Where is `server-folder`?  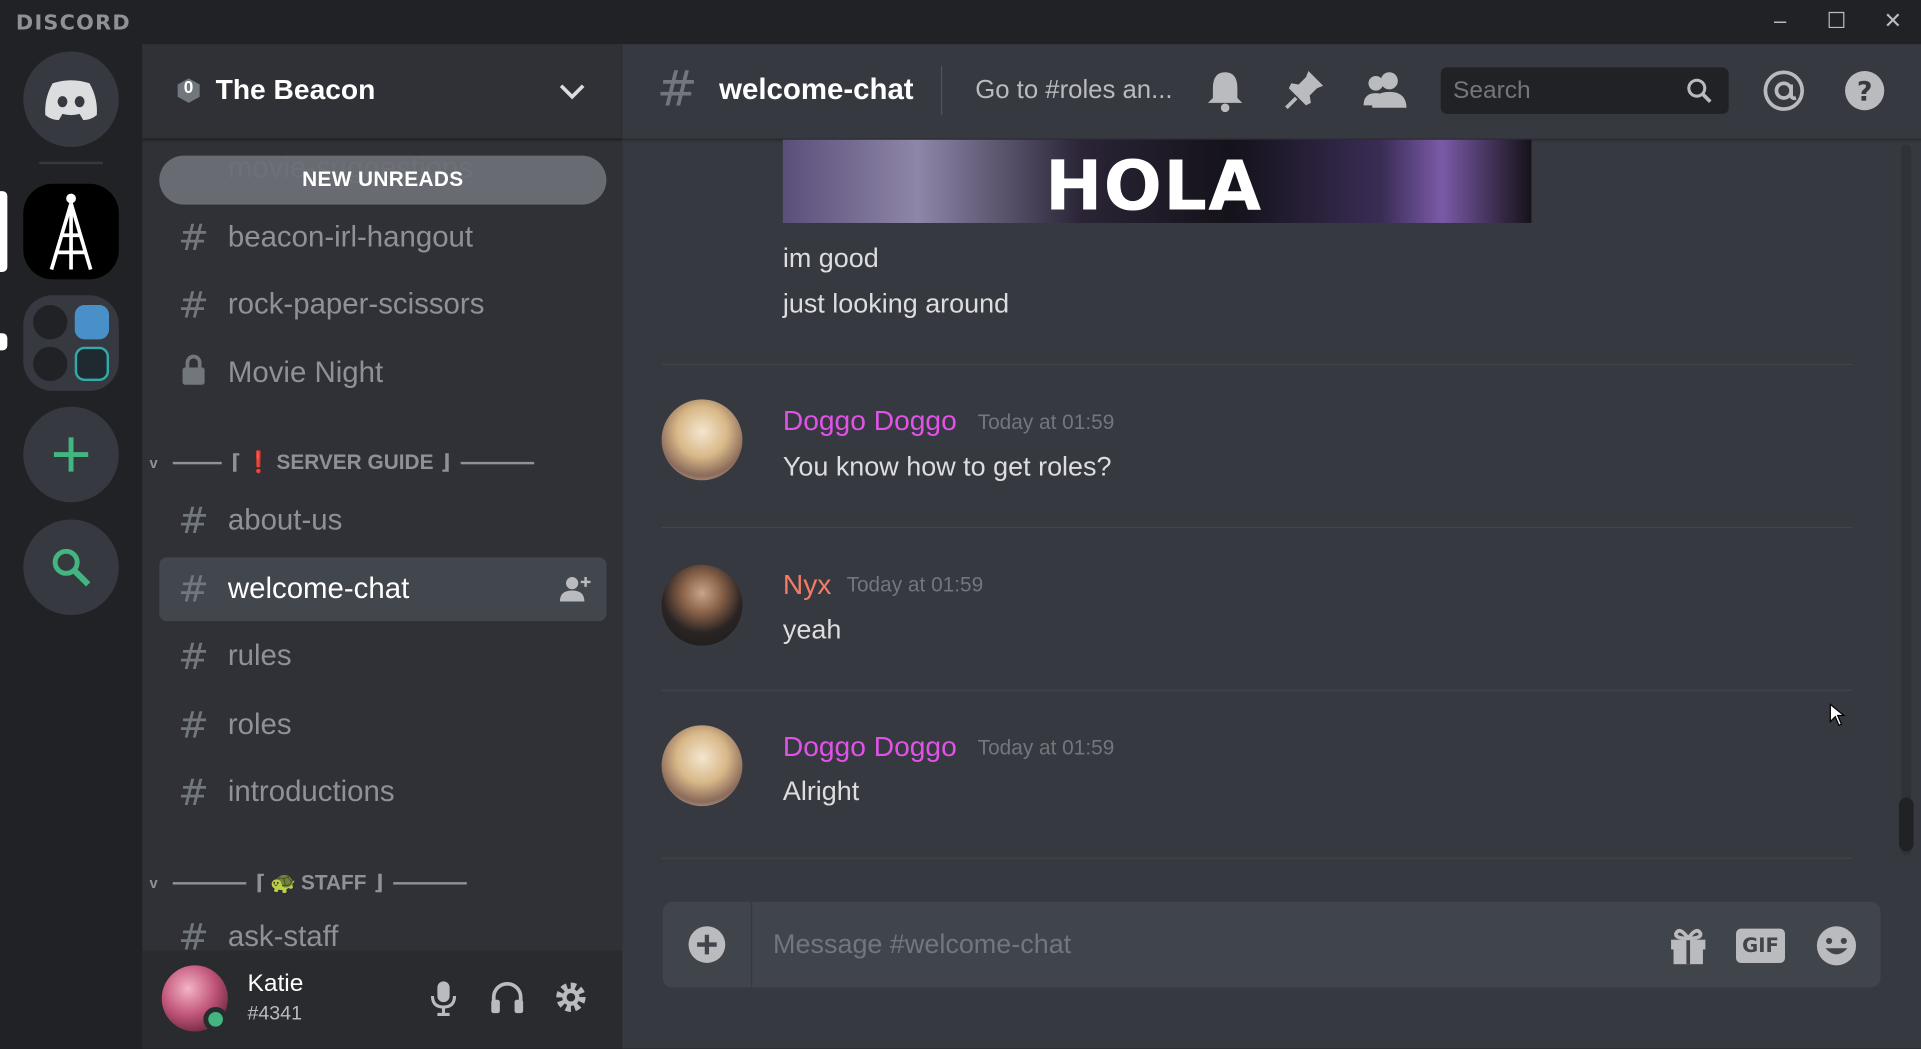
server-folder is located at coordinates (71, 343).